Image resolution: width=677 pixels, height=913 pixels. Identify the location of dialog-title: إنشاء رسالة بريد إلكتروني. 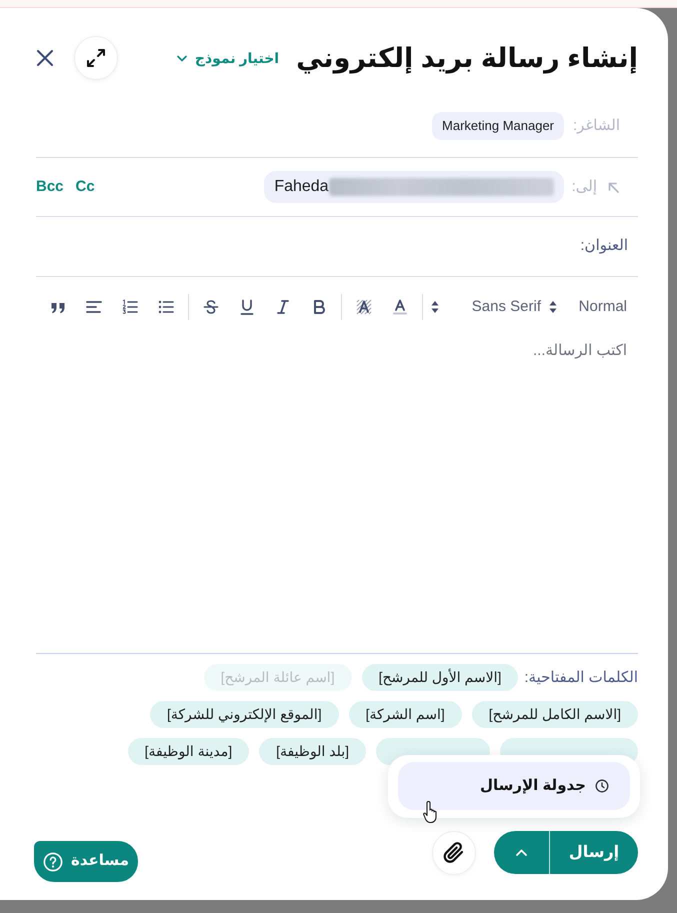
(467, 59).